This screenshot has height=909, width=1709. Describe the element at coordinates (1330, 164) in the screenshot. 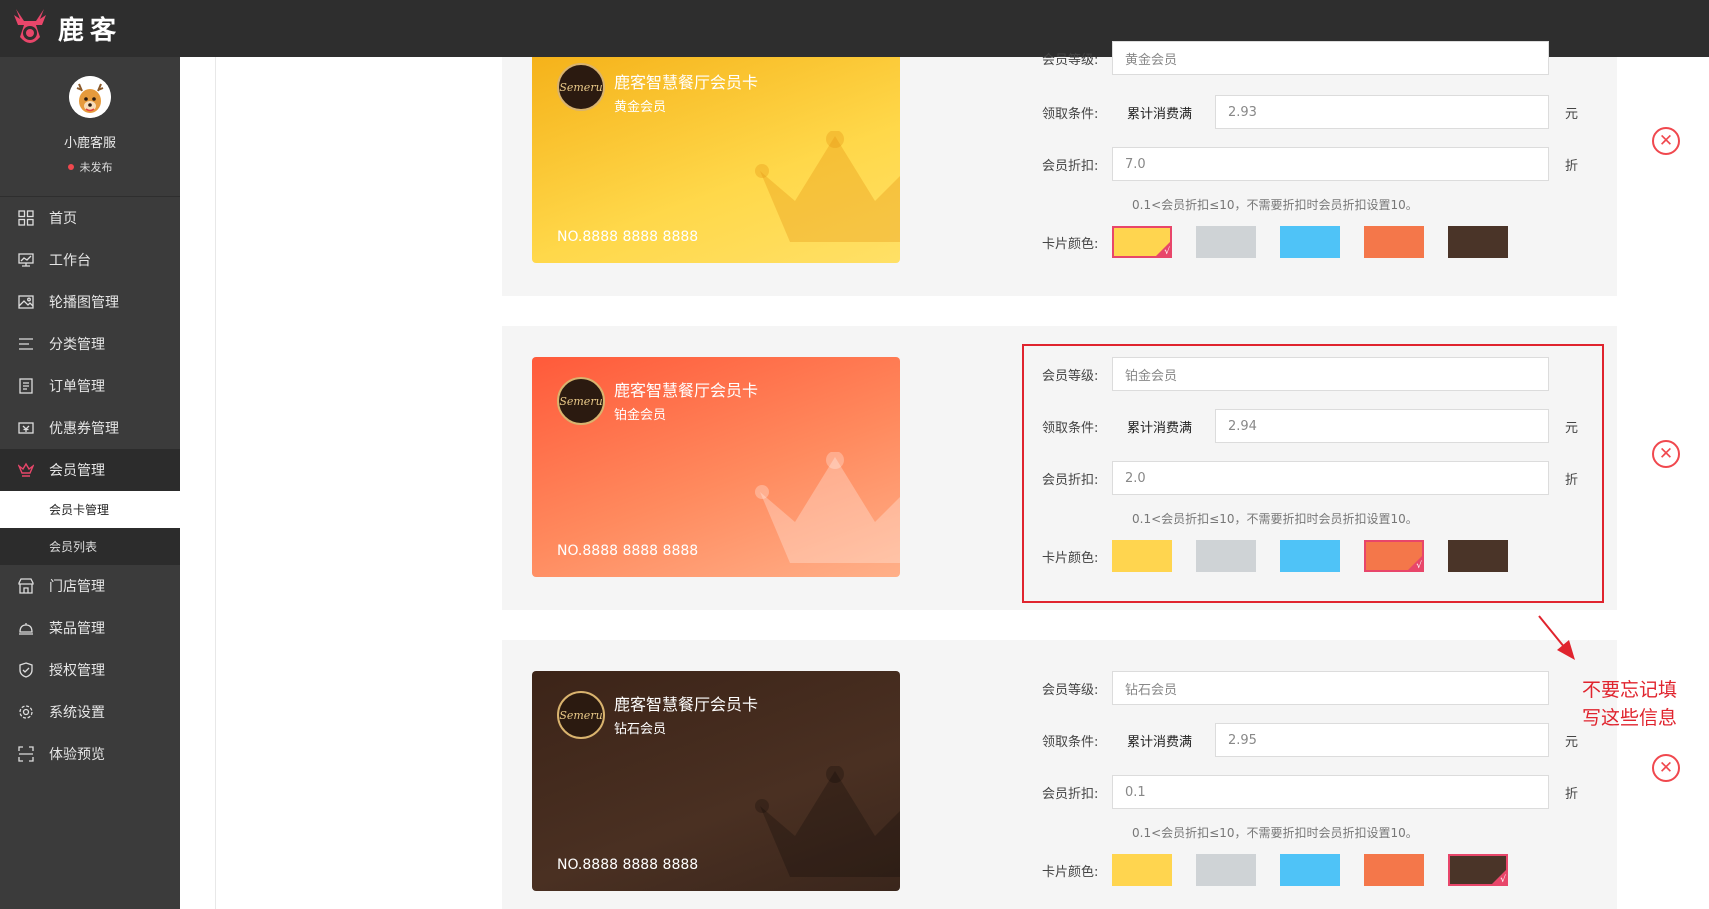

I see `discount-input: 7.0` at that location.